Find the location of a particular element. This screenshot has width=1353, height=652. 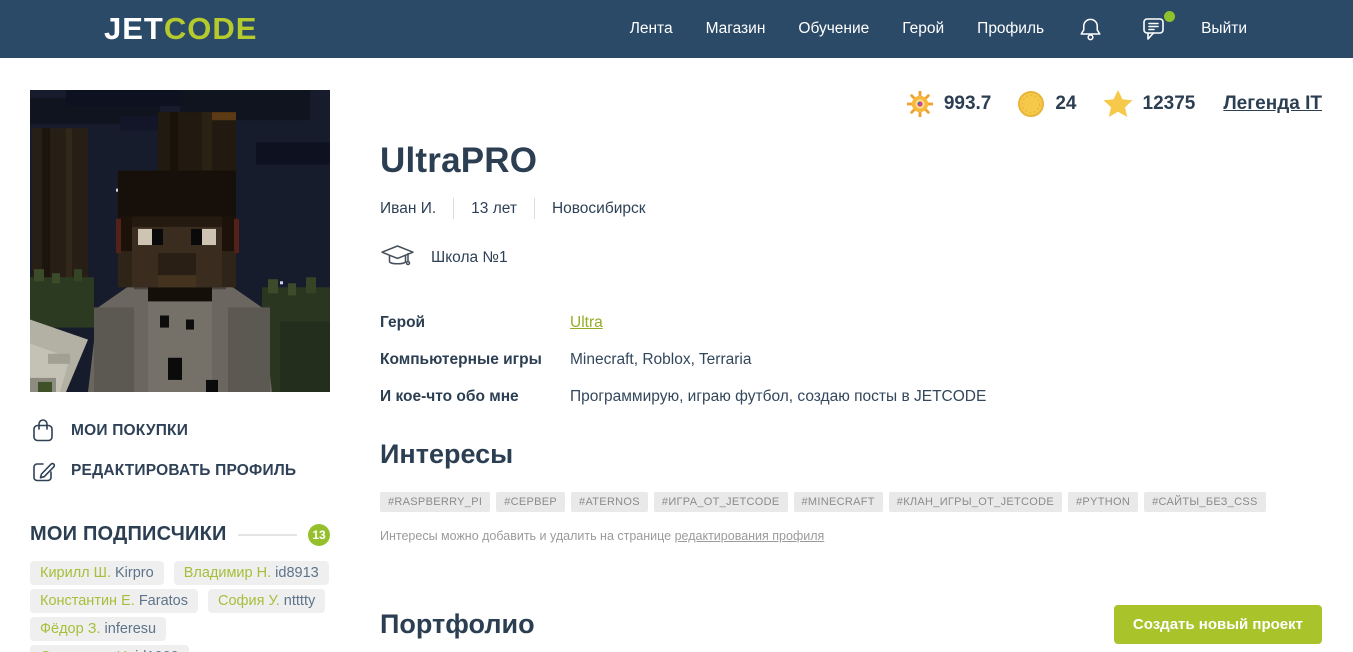

nav-item-magazin: Магазин is located at coordinates (736, 29).